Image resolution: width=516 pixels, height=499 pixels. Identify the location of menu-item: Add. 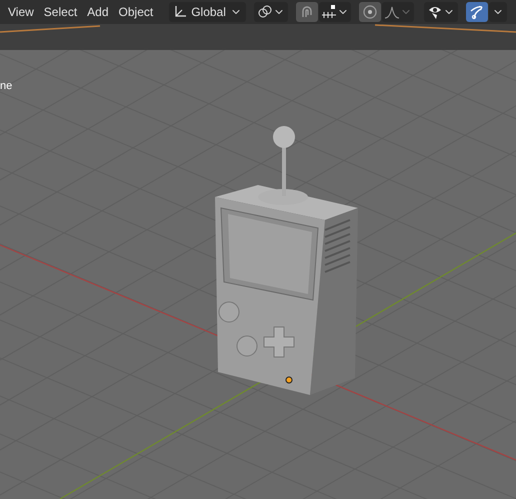
(98, 12).